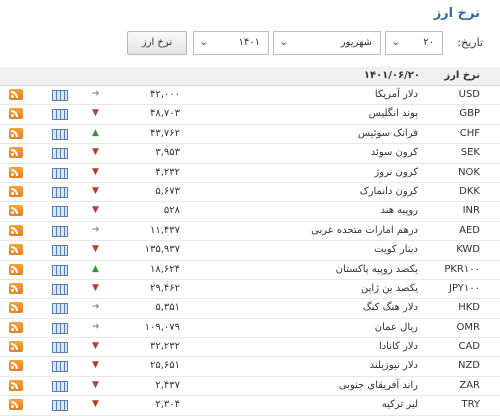 The width and height of the screenshot is (500, 416). I want to click on table-row: NZD دلار نیوزیلند ۲۵,۶۵۱ ▼, so click(250, 367).